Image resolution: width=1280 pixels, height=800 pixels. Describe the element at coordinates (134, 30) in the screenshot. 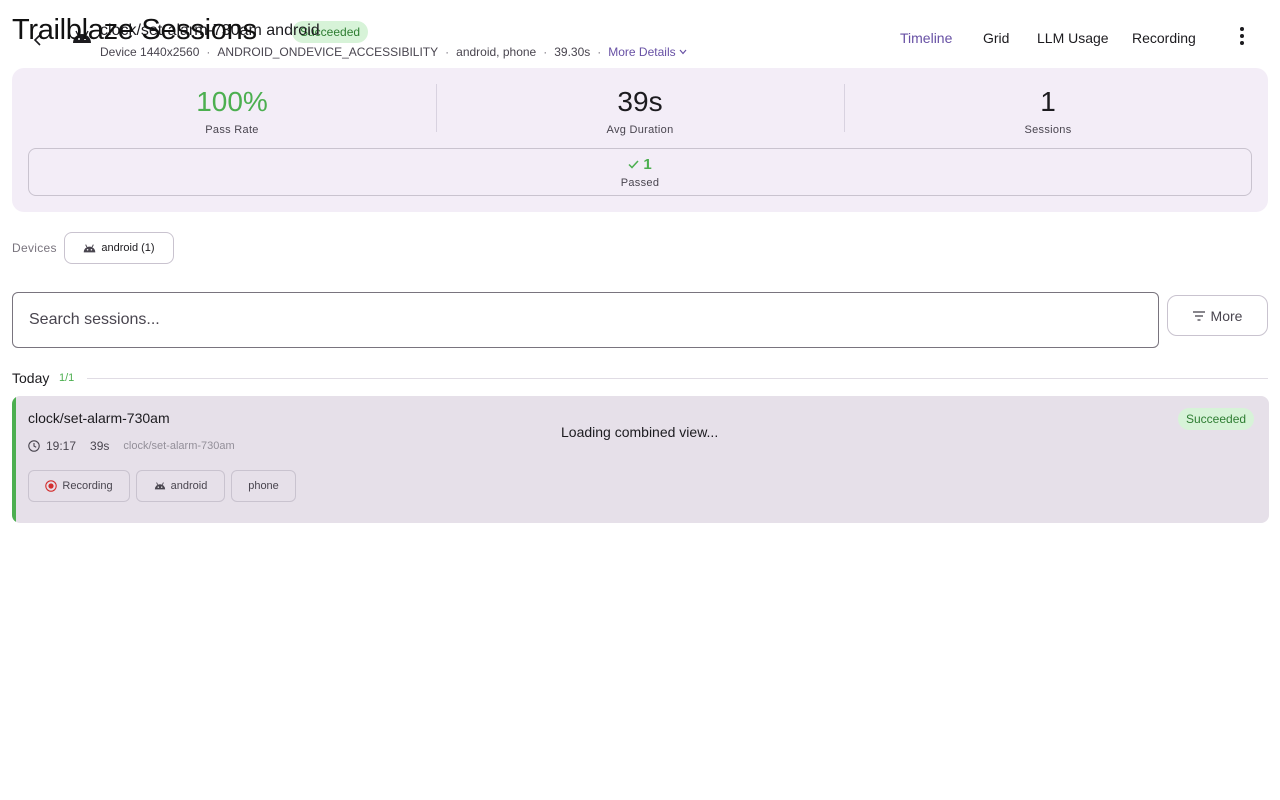

I see `app-title: Trailblaze Sessions` at that location.